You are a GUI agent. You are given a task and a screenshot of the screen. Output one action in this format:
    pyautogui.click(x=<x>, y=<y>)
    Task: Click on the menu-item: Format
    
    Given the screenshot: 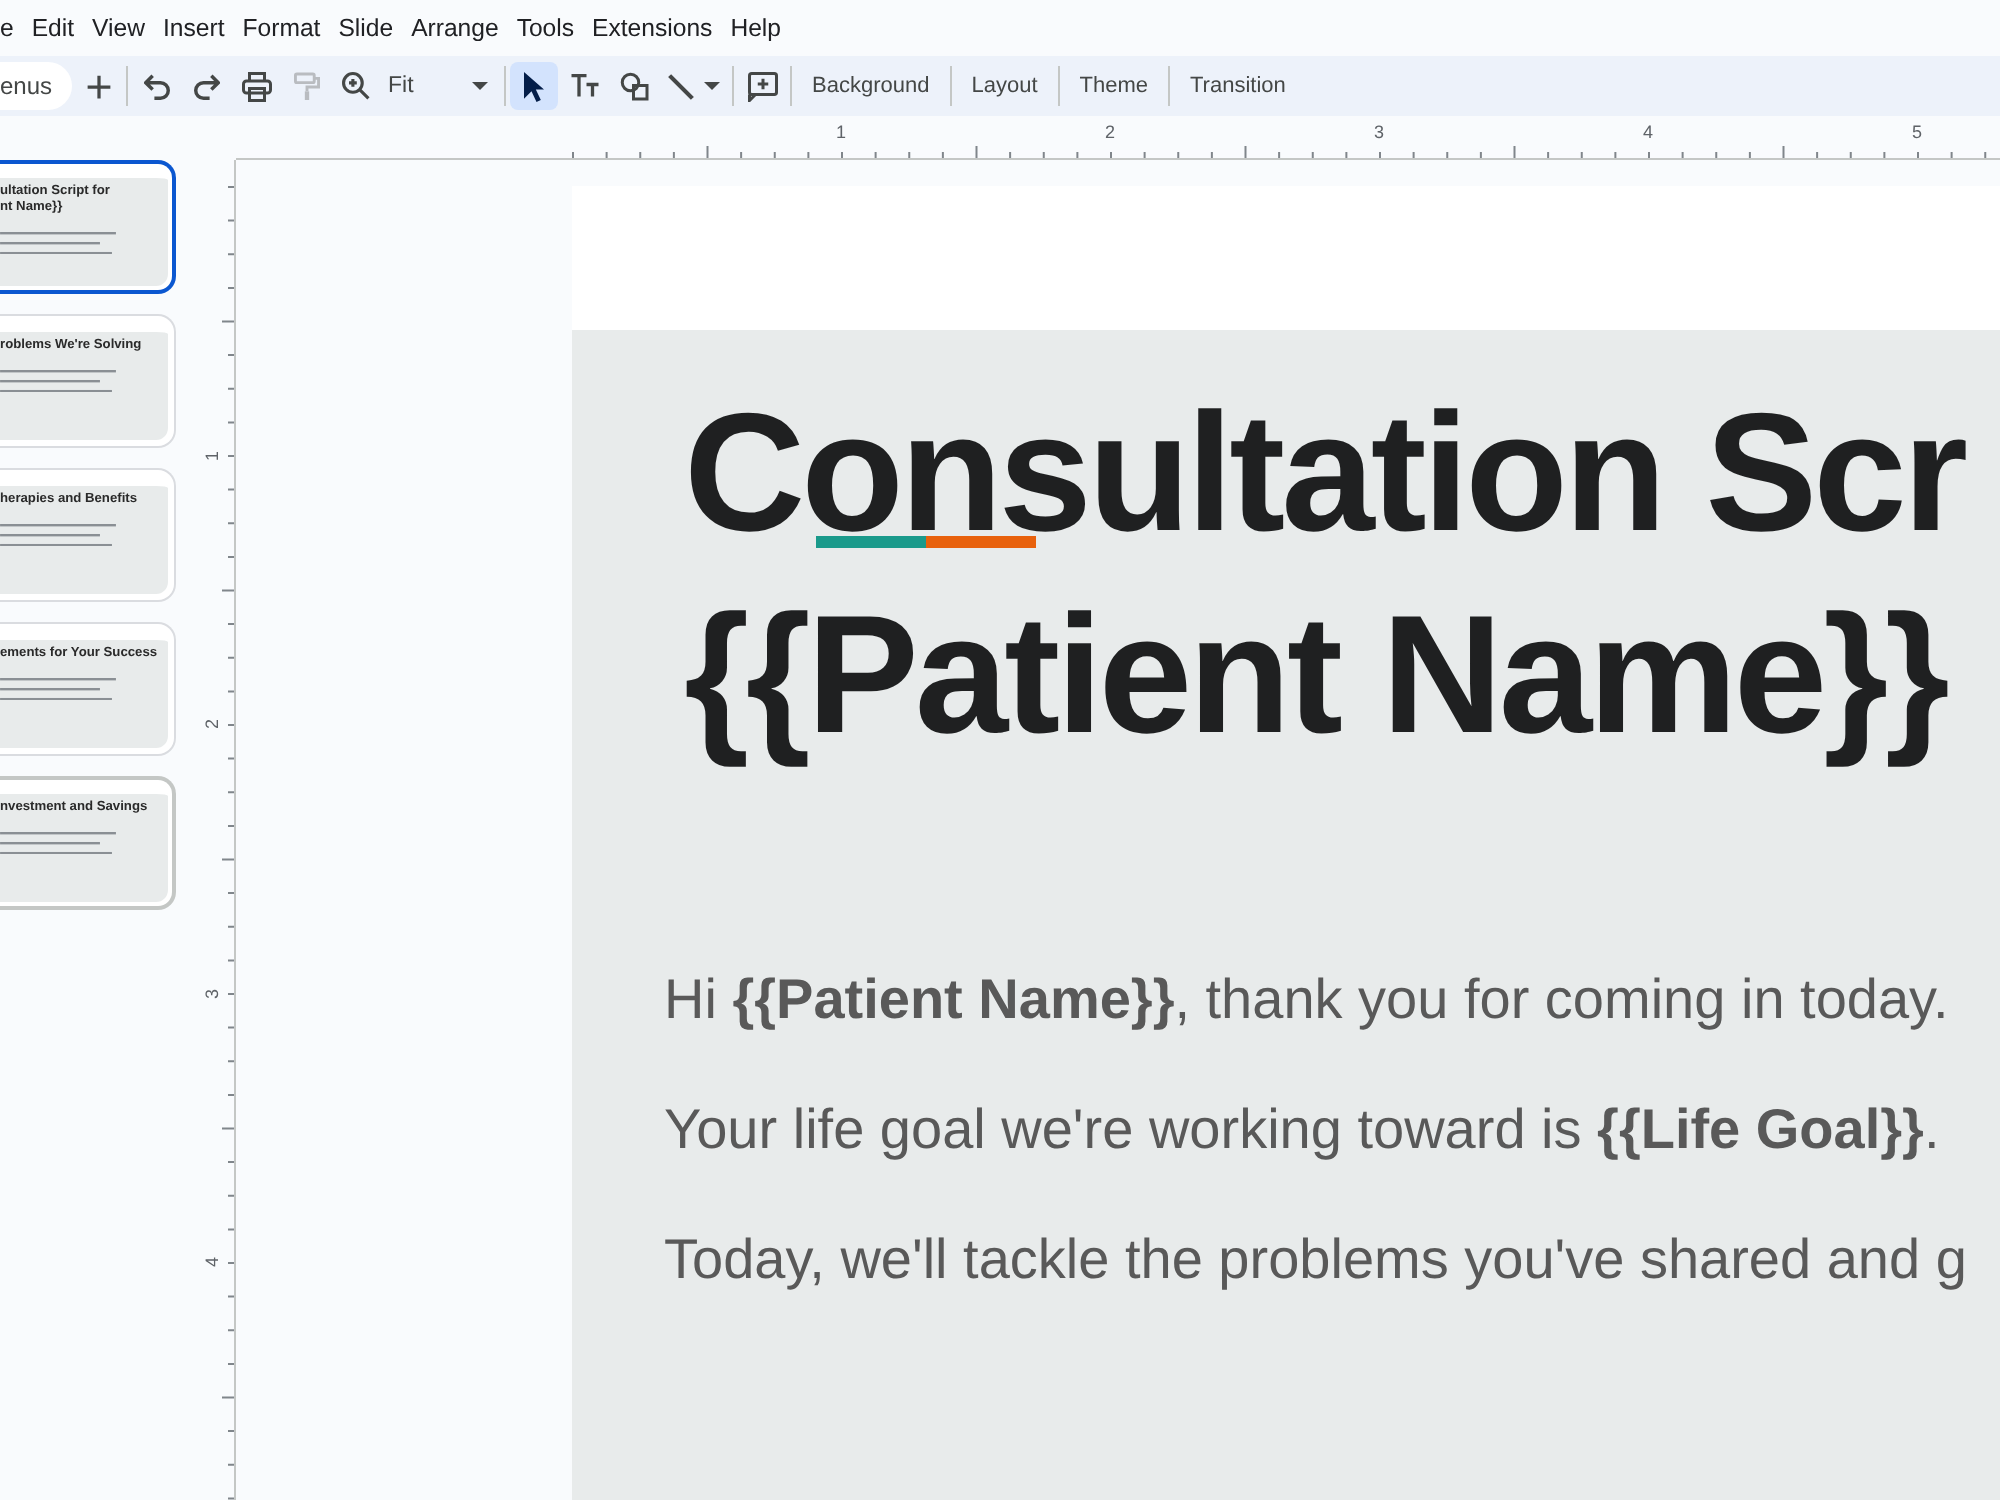 What is the action you would take?
    pyautogui.click(x=281, y=28)
    